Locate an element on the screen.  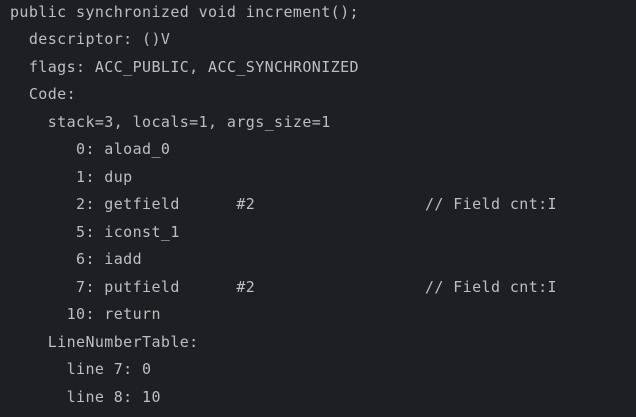
descriptor-line: descriptor: ()V is located at coordinates (90, 39).